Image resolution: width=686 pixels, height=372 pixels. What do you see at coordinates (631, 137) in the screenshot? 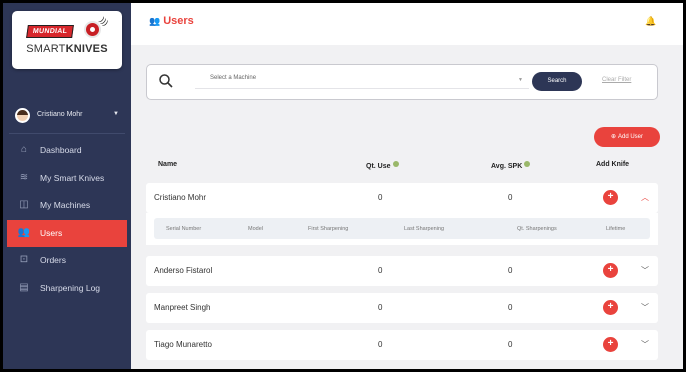
I see `add-user-label: Add User` at bounding box center [631, 137].